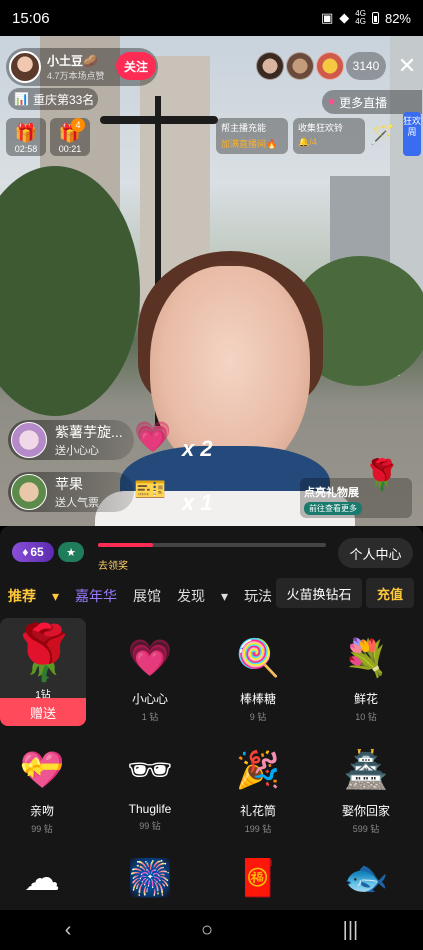  What do you see at coordinates (407, 66) in the screenshot?
I see `close-icon: ✕` at bounding box center [407, 66].